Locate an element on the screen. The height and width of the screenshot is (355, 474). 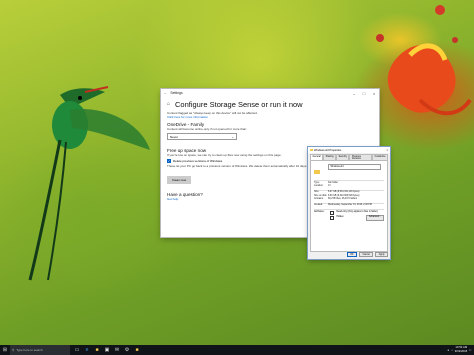
clock: 10:53 AM 9/19/2018 is located at coordinates (461, 349).